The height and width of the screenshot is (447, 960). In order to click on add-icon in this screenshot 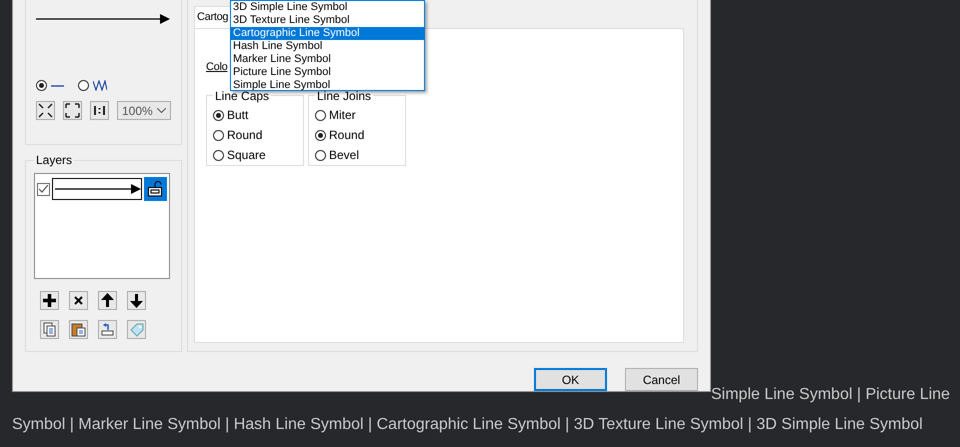, I will do `click(49, 300)`.